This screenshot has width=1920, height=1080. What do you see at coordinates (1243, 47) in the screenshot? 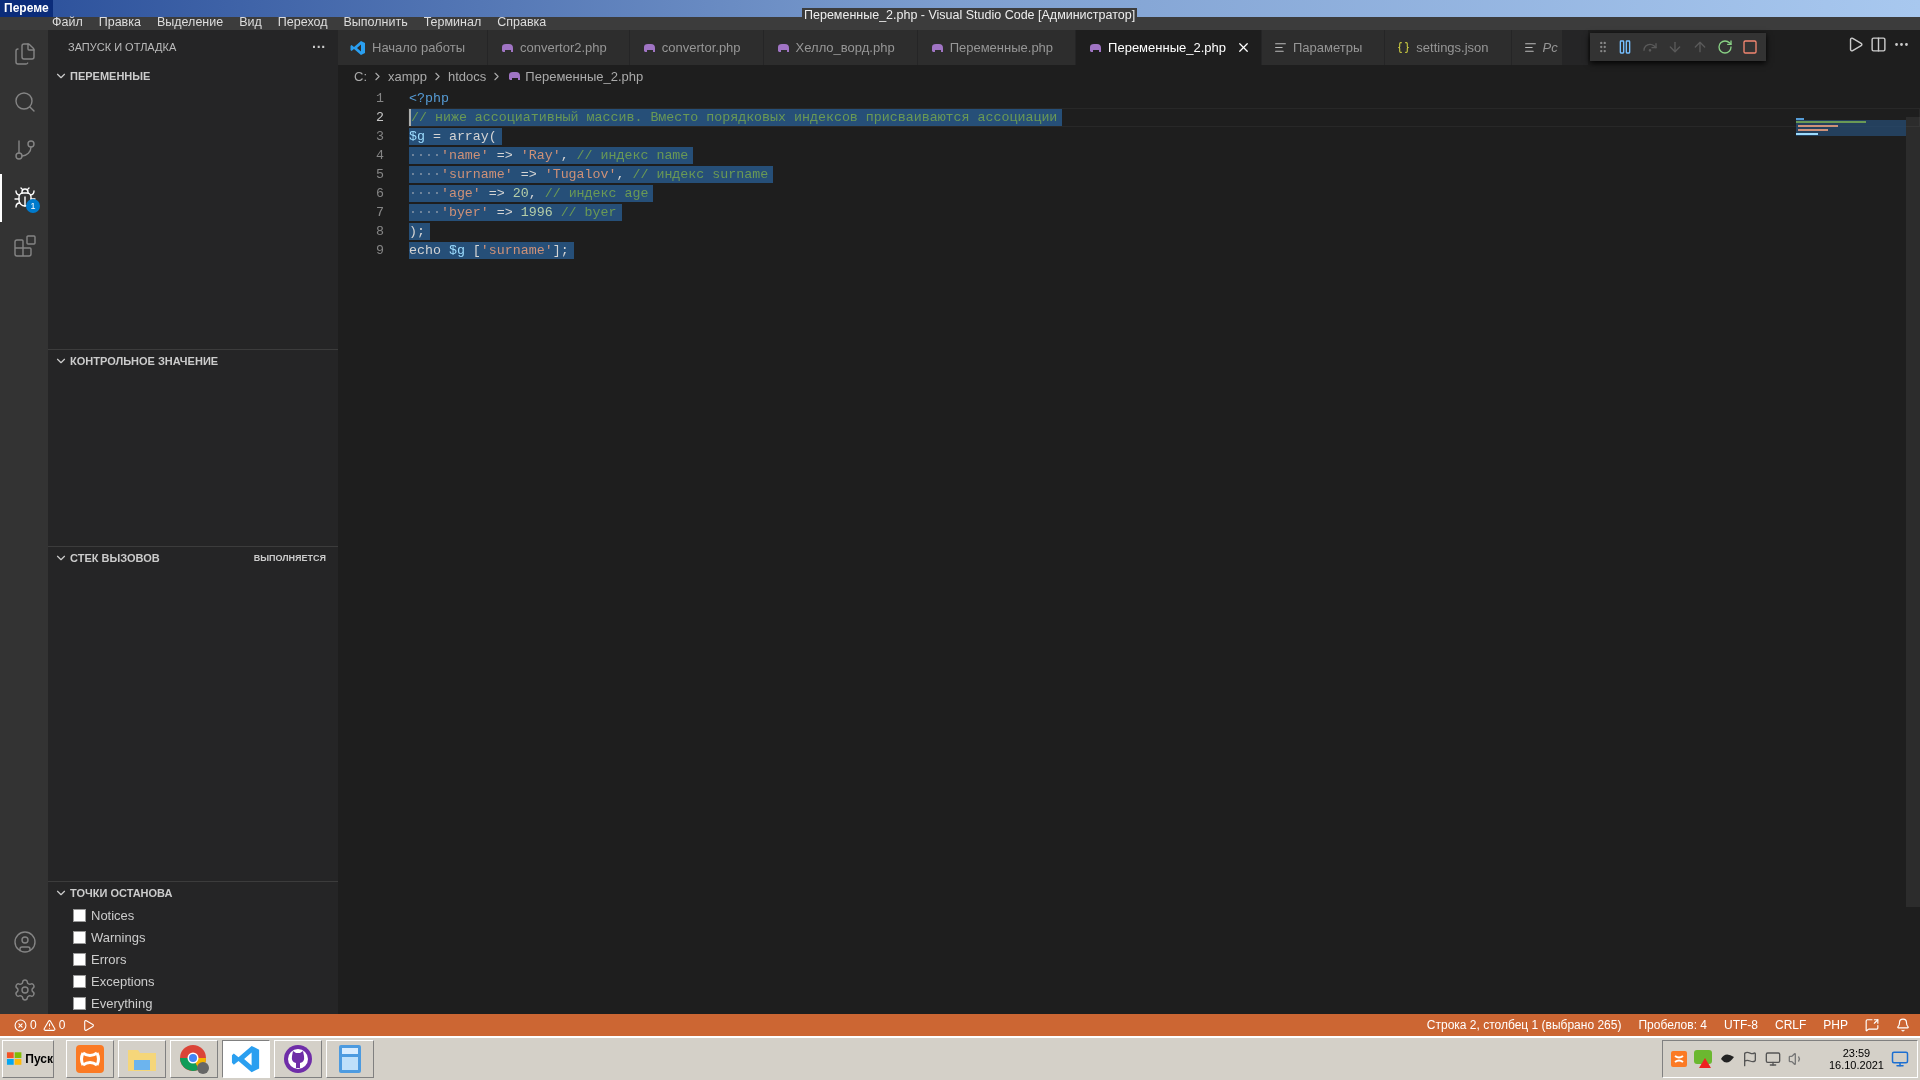
I see `close-icon` at bounding box center [1243, 47].